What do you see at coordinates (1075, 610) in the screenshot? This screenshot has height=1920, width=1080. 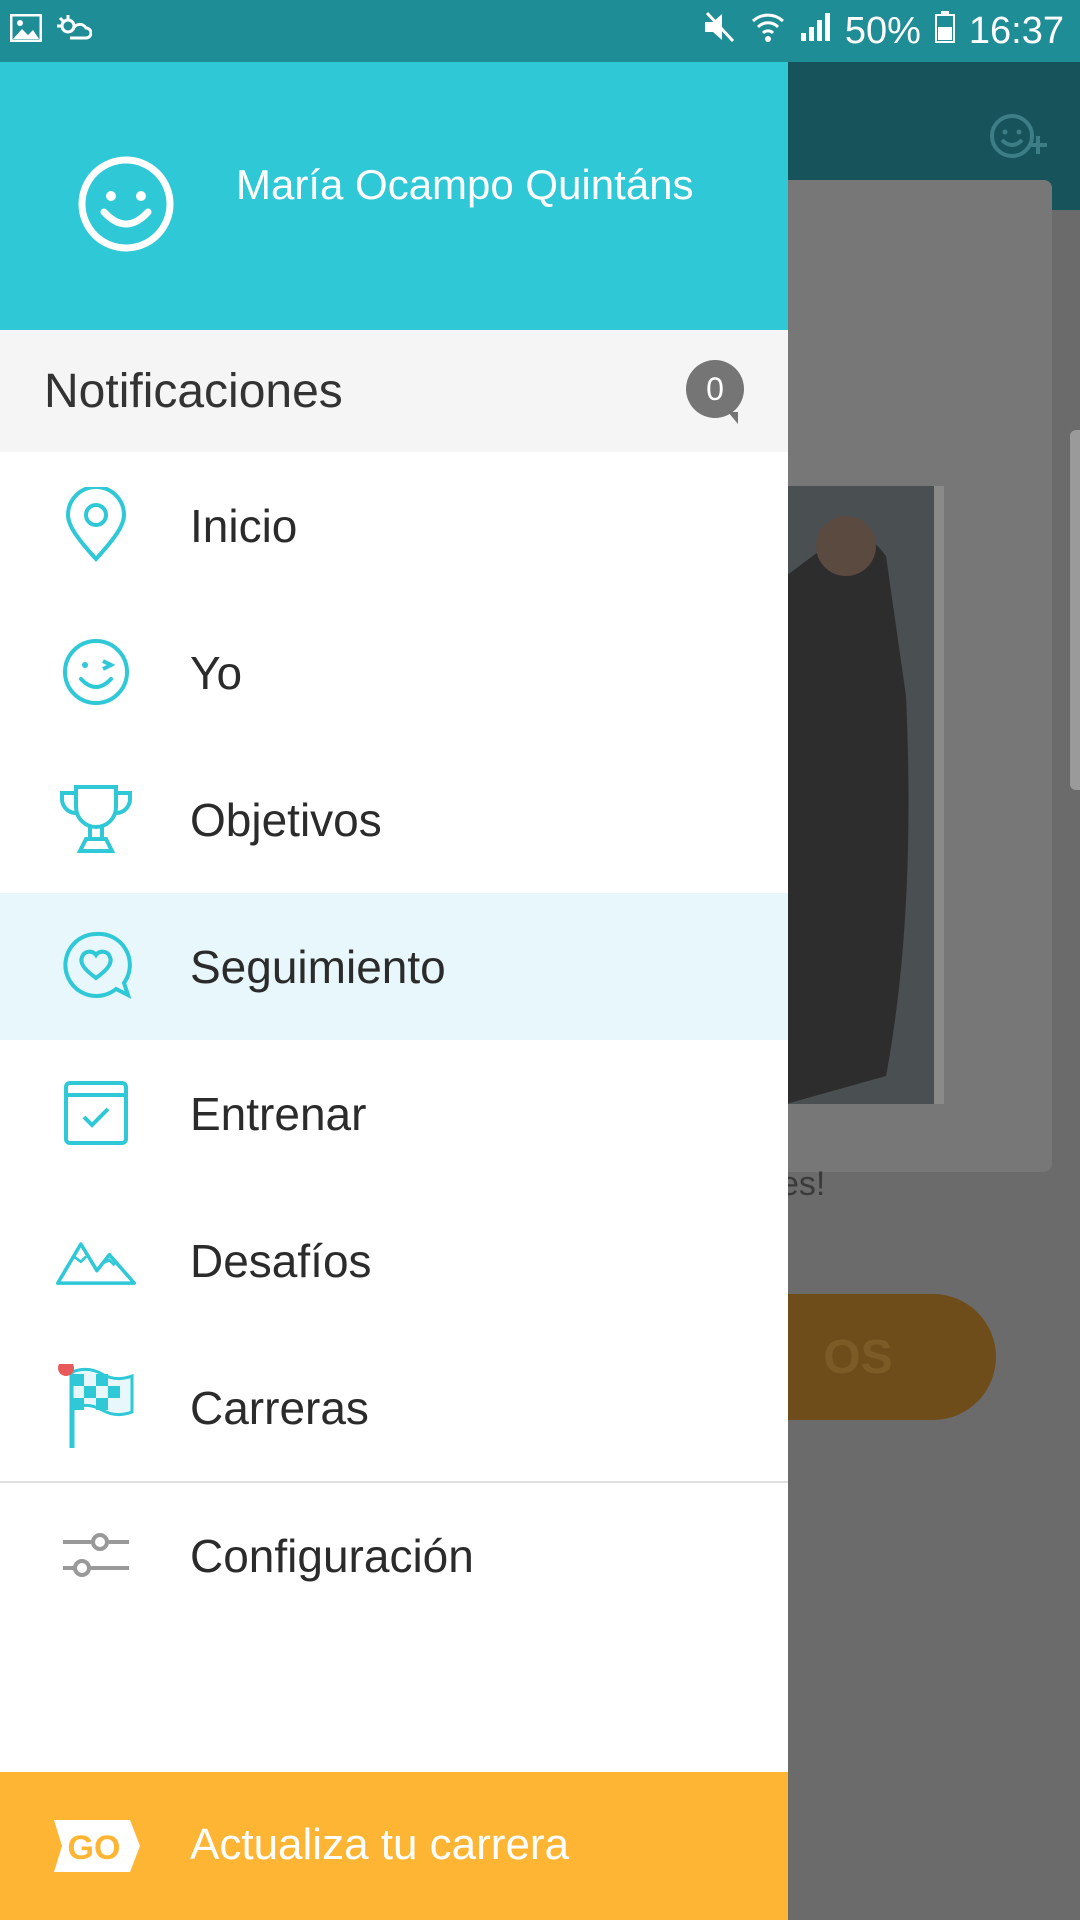 I see `background-scroll-indicator` at bounding box center [1075, 610].